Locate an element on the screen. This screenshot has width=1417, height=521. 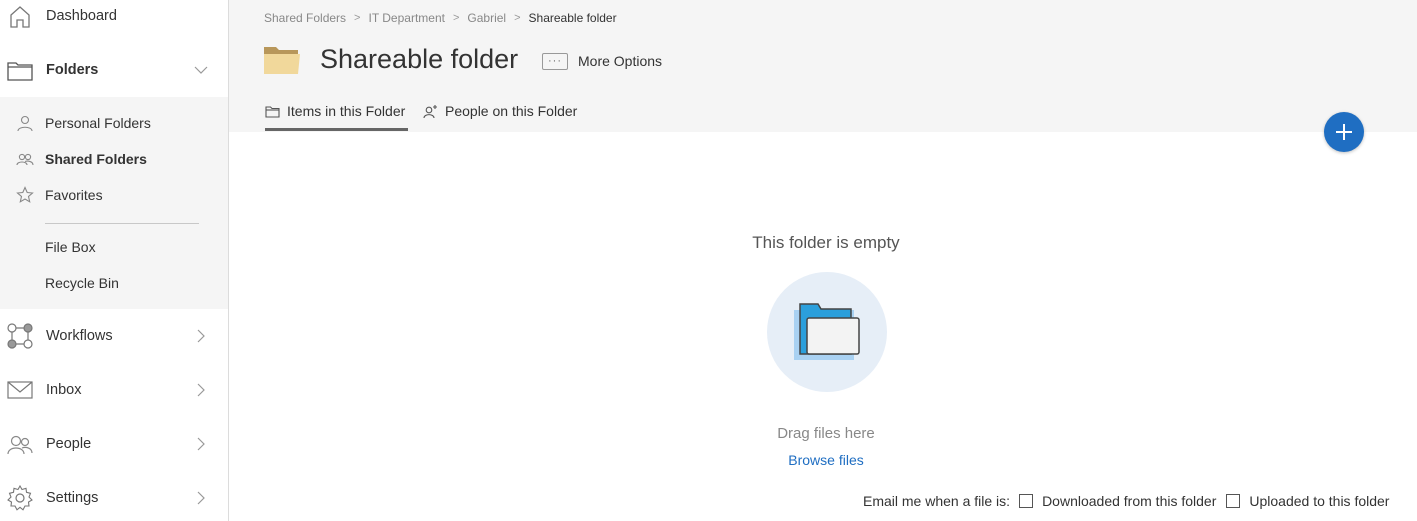
sidebar-item-label: Recycle Bin is located at coordinates (82, 283).